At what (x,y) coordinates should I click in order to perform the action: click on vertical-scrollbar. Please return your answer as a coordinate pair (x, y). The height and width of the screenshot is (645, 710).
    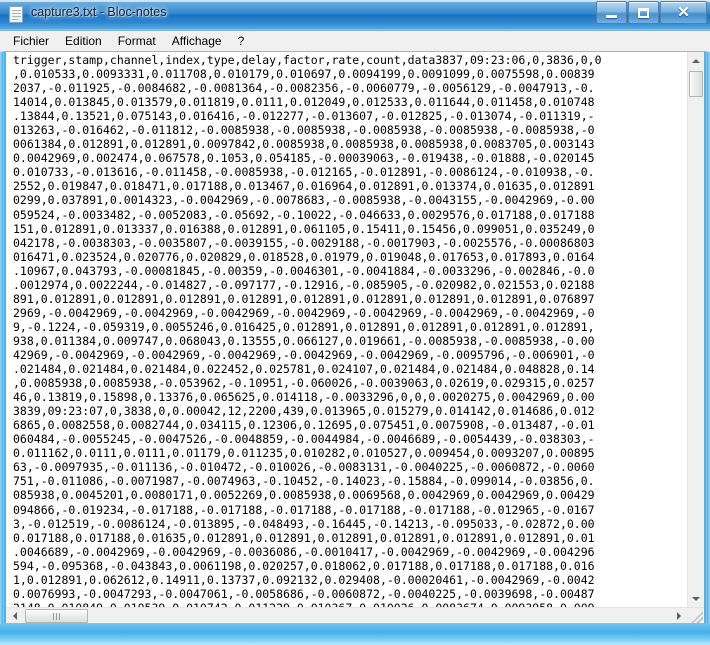
    Looking at the image, I should click on (695, 329).